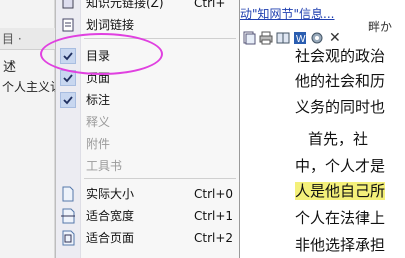  What do you see at coordinates (147, 238) in the screenshot?
I see `menu-item-fit-page: 适合页面 Ctrl+2` at bounding box center [147, 238].